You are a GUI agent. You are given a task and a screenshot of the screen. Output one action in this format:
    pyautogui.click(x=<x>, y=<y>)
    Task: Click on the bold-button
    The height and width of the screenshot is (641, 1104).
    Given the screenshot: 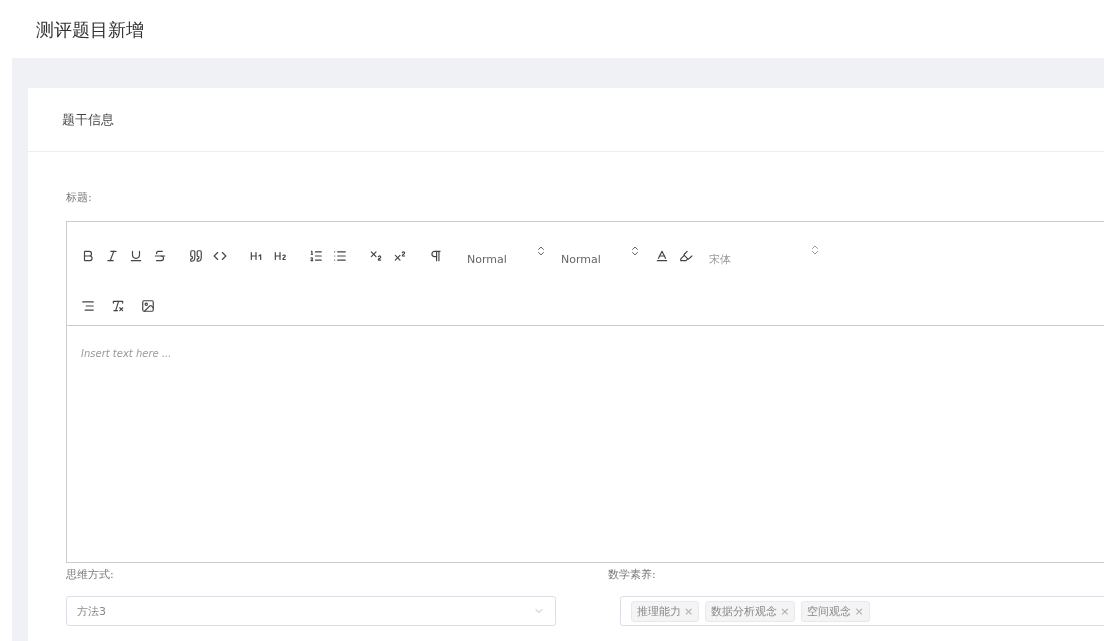 What is the action you would take?
    pyautogui.click(x=88, y=255)
    